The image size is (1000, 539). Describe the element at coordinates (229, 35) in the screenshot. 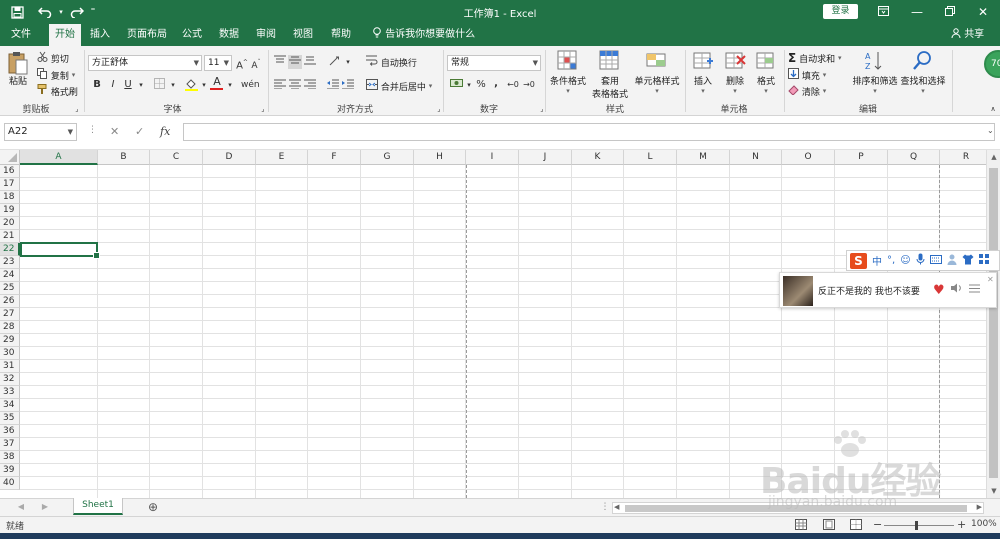

I see `tab-data: 数据` at that location.